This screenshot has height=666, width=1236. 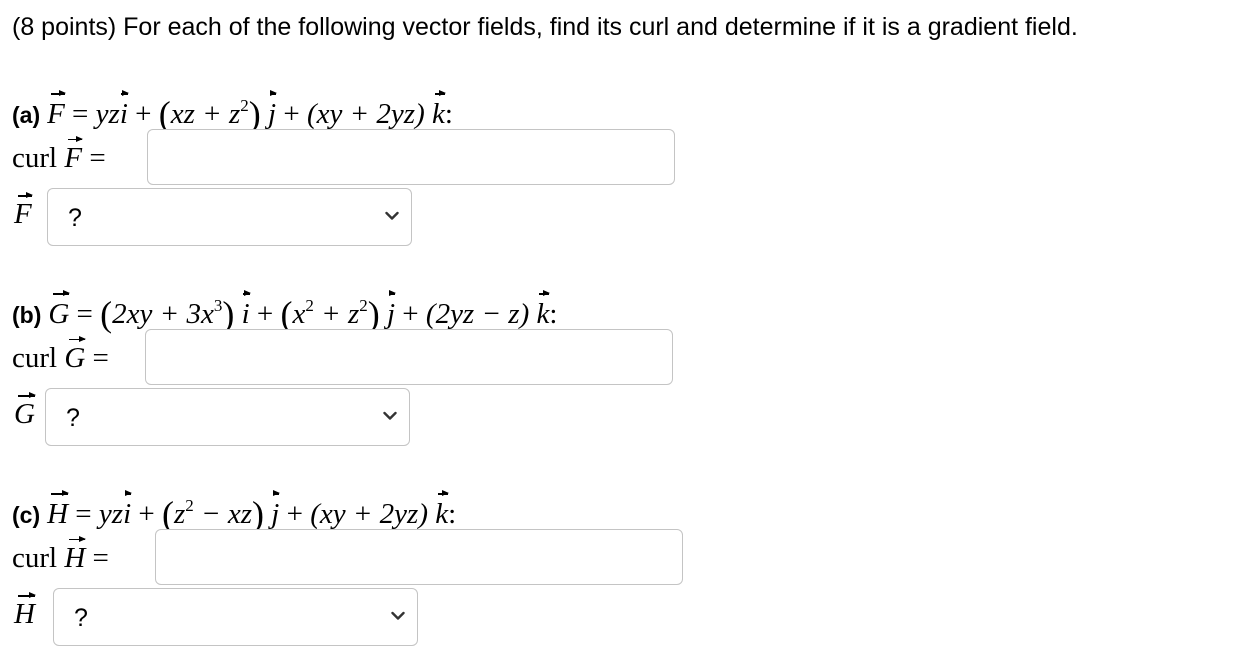 I want to click on gradient-f-select: ?, so click(x=229, y=217).